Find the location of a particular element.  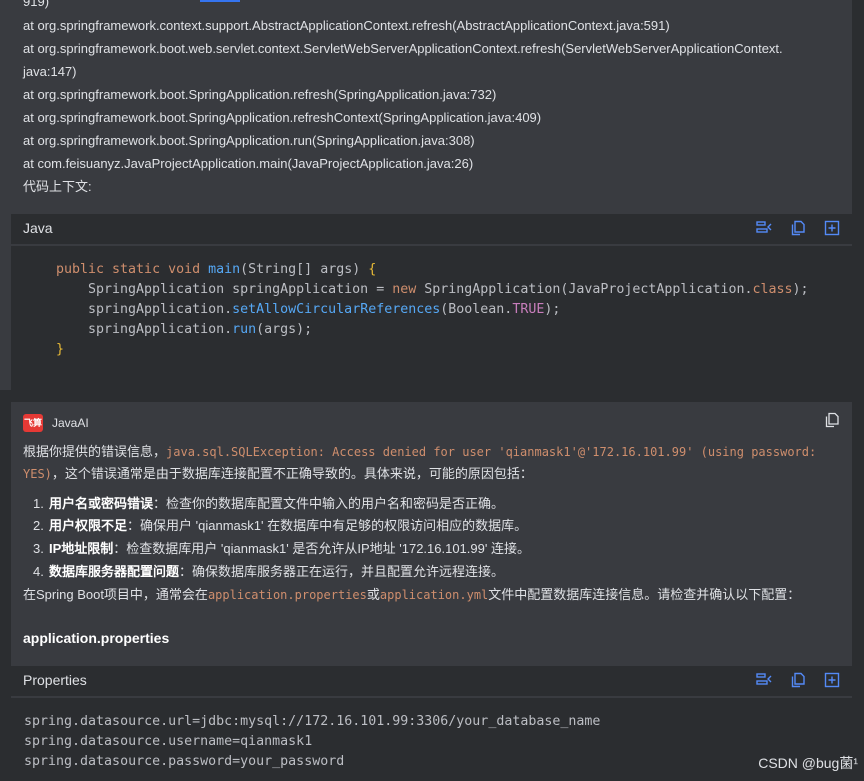

list-number: 4. is located at coordinates (38, 571).